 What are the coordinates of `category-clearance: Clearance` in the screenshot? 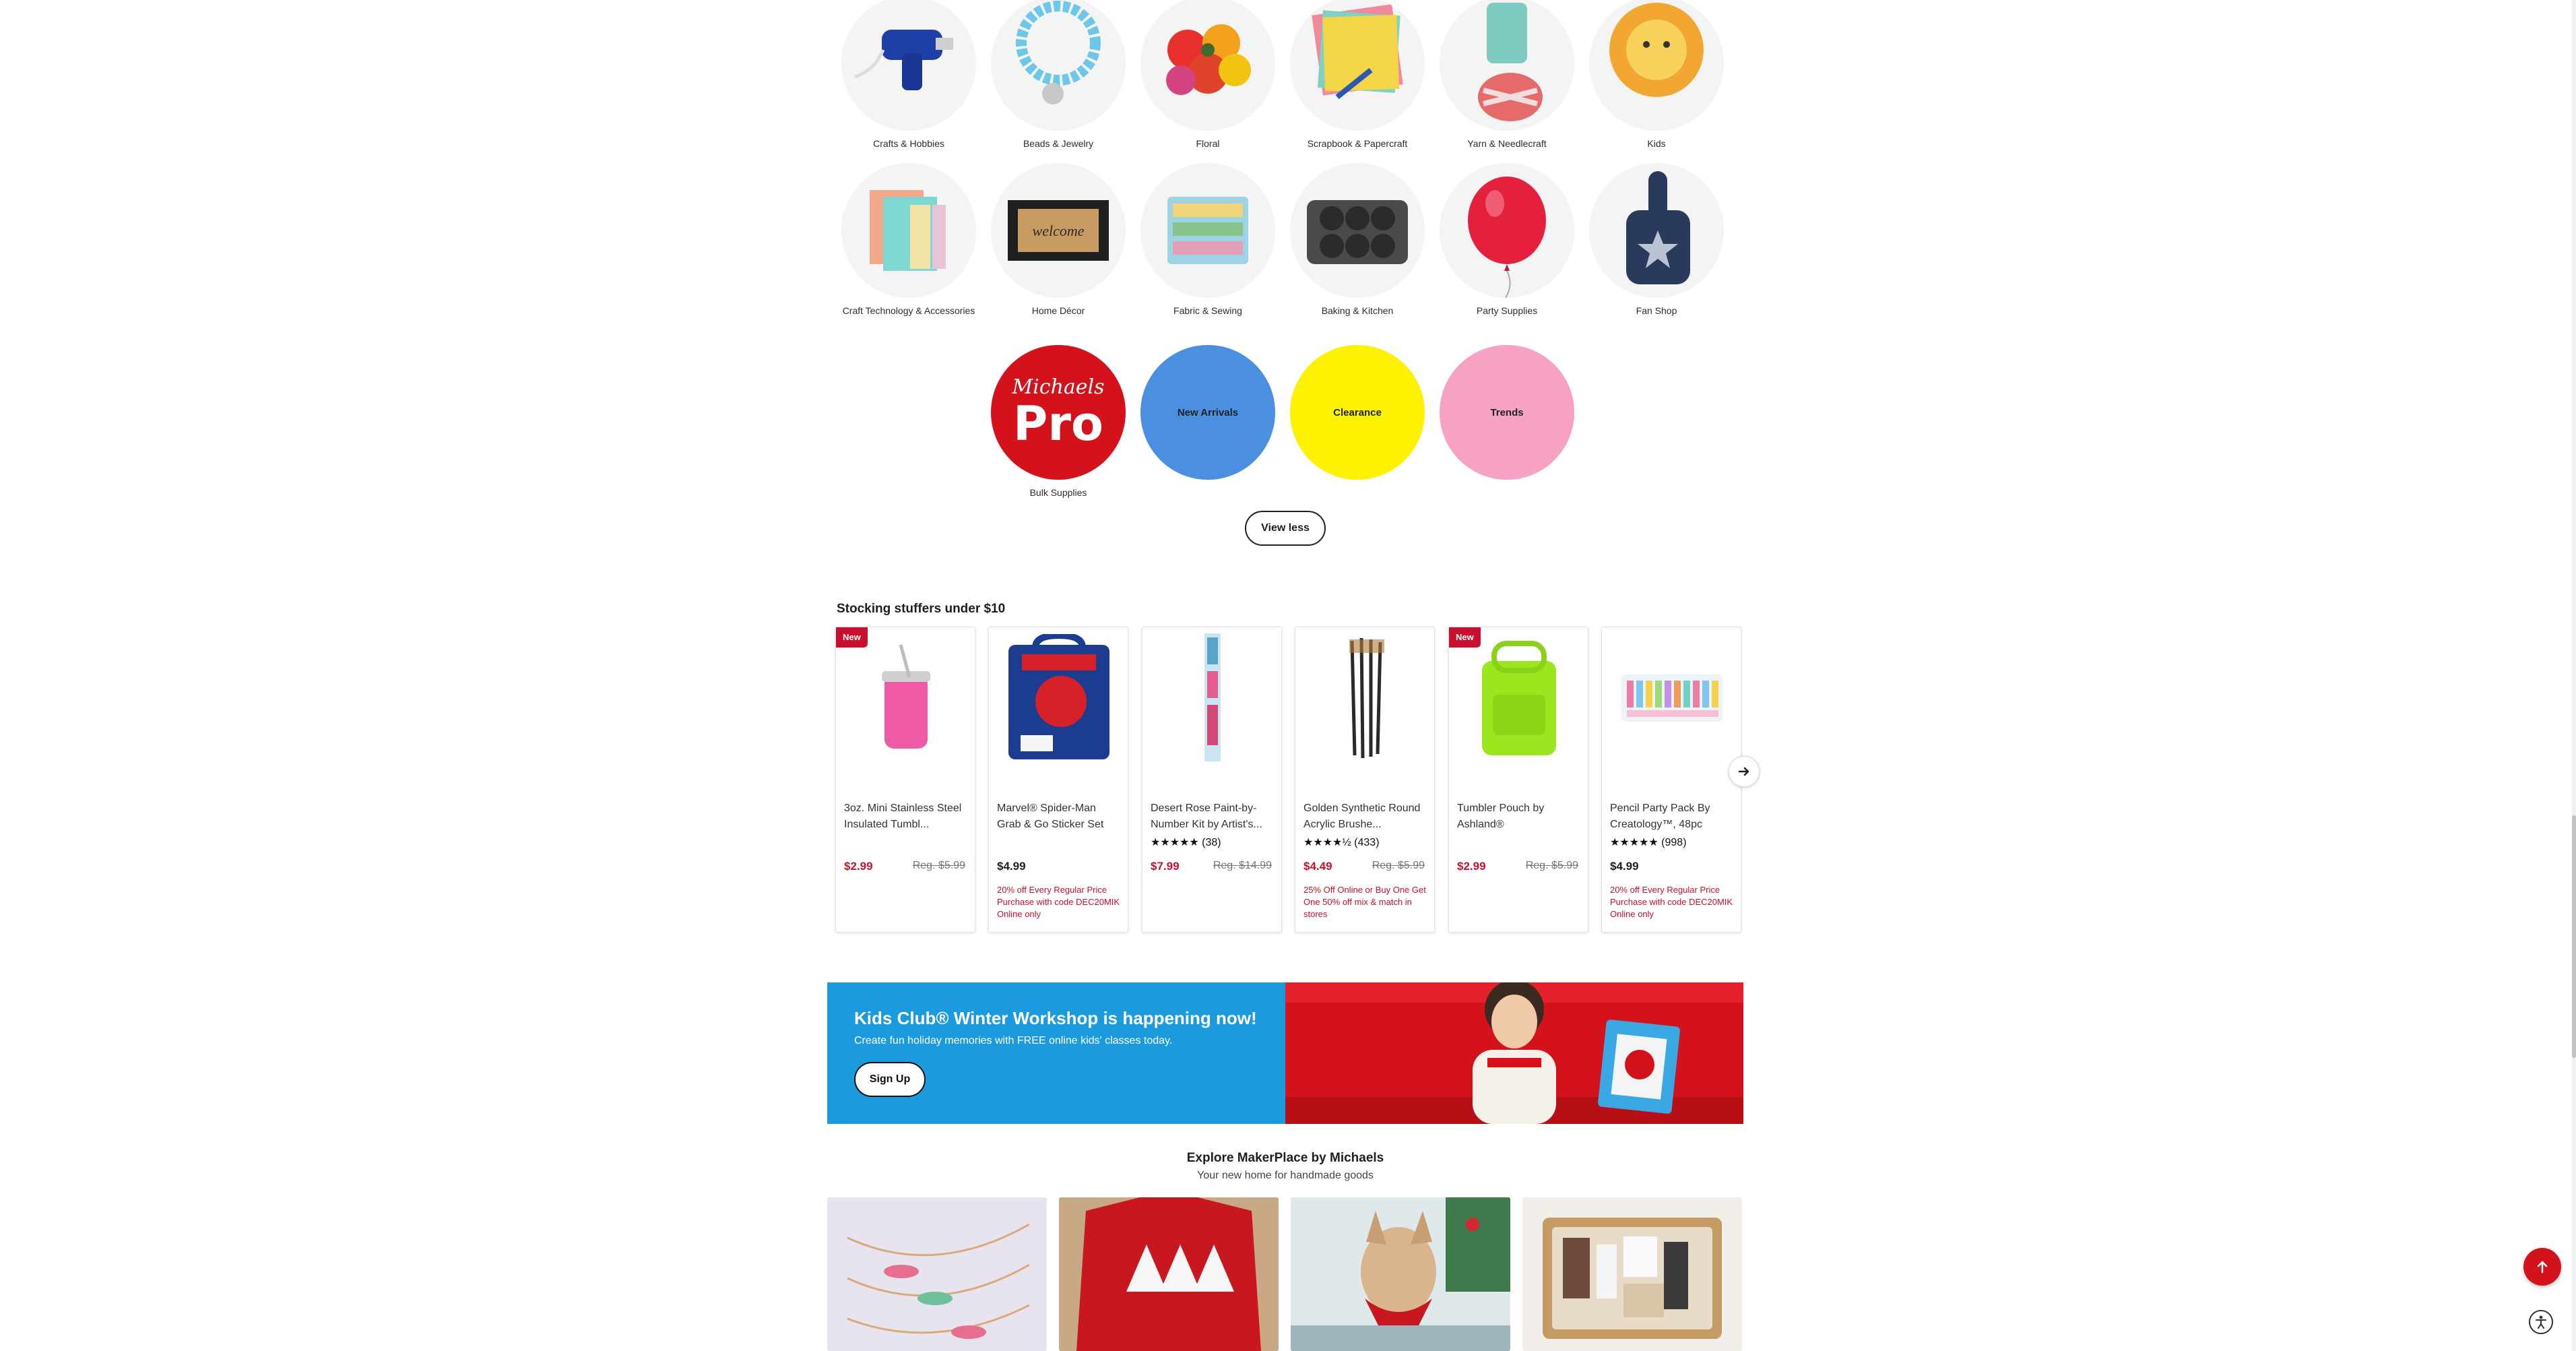 It's located at (1358, 412).